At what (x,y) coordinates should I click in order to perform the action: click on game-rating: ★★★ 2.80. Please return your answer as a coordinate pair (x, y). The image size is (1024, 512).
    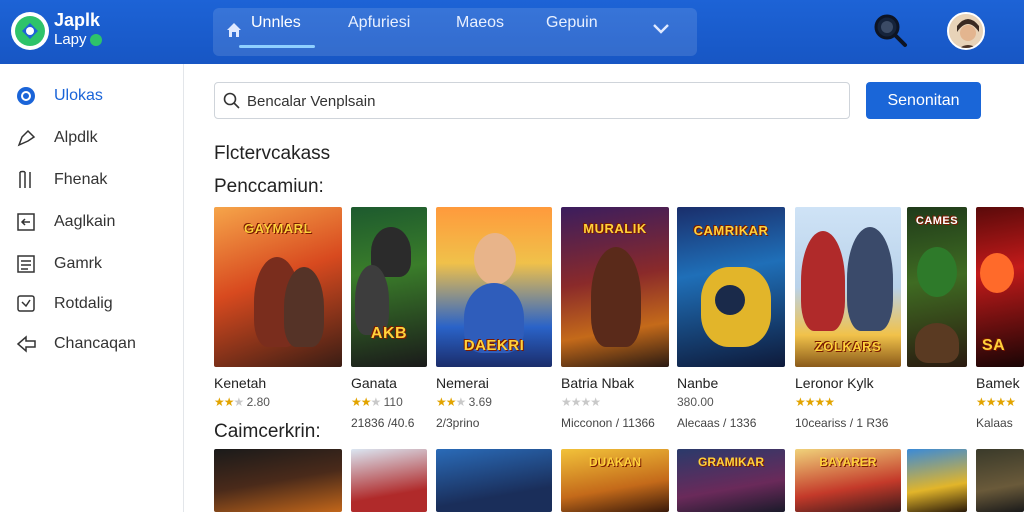
    Looking at the image, I should click on (242, 402).